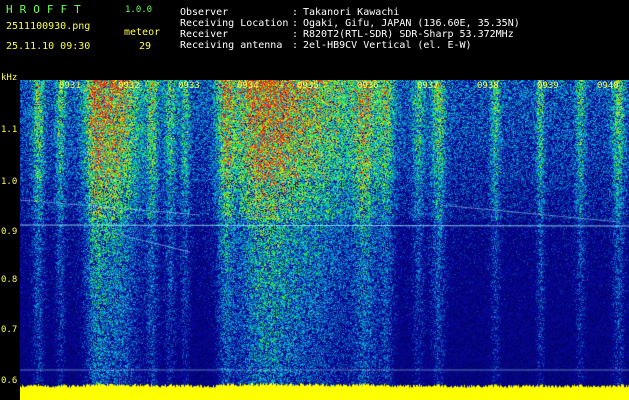 The height and width of the screenshot is (400, 629). What do you see at coordinates (129, 86) in the screenshot?
I see `x-tick-label: 0932` at bounding box center [129, 86].